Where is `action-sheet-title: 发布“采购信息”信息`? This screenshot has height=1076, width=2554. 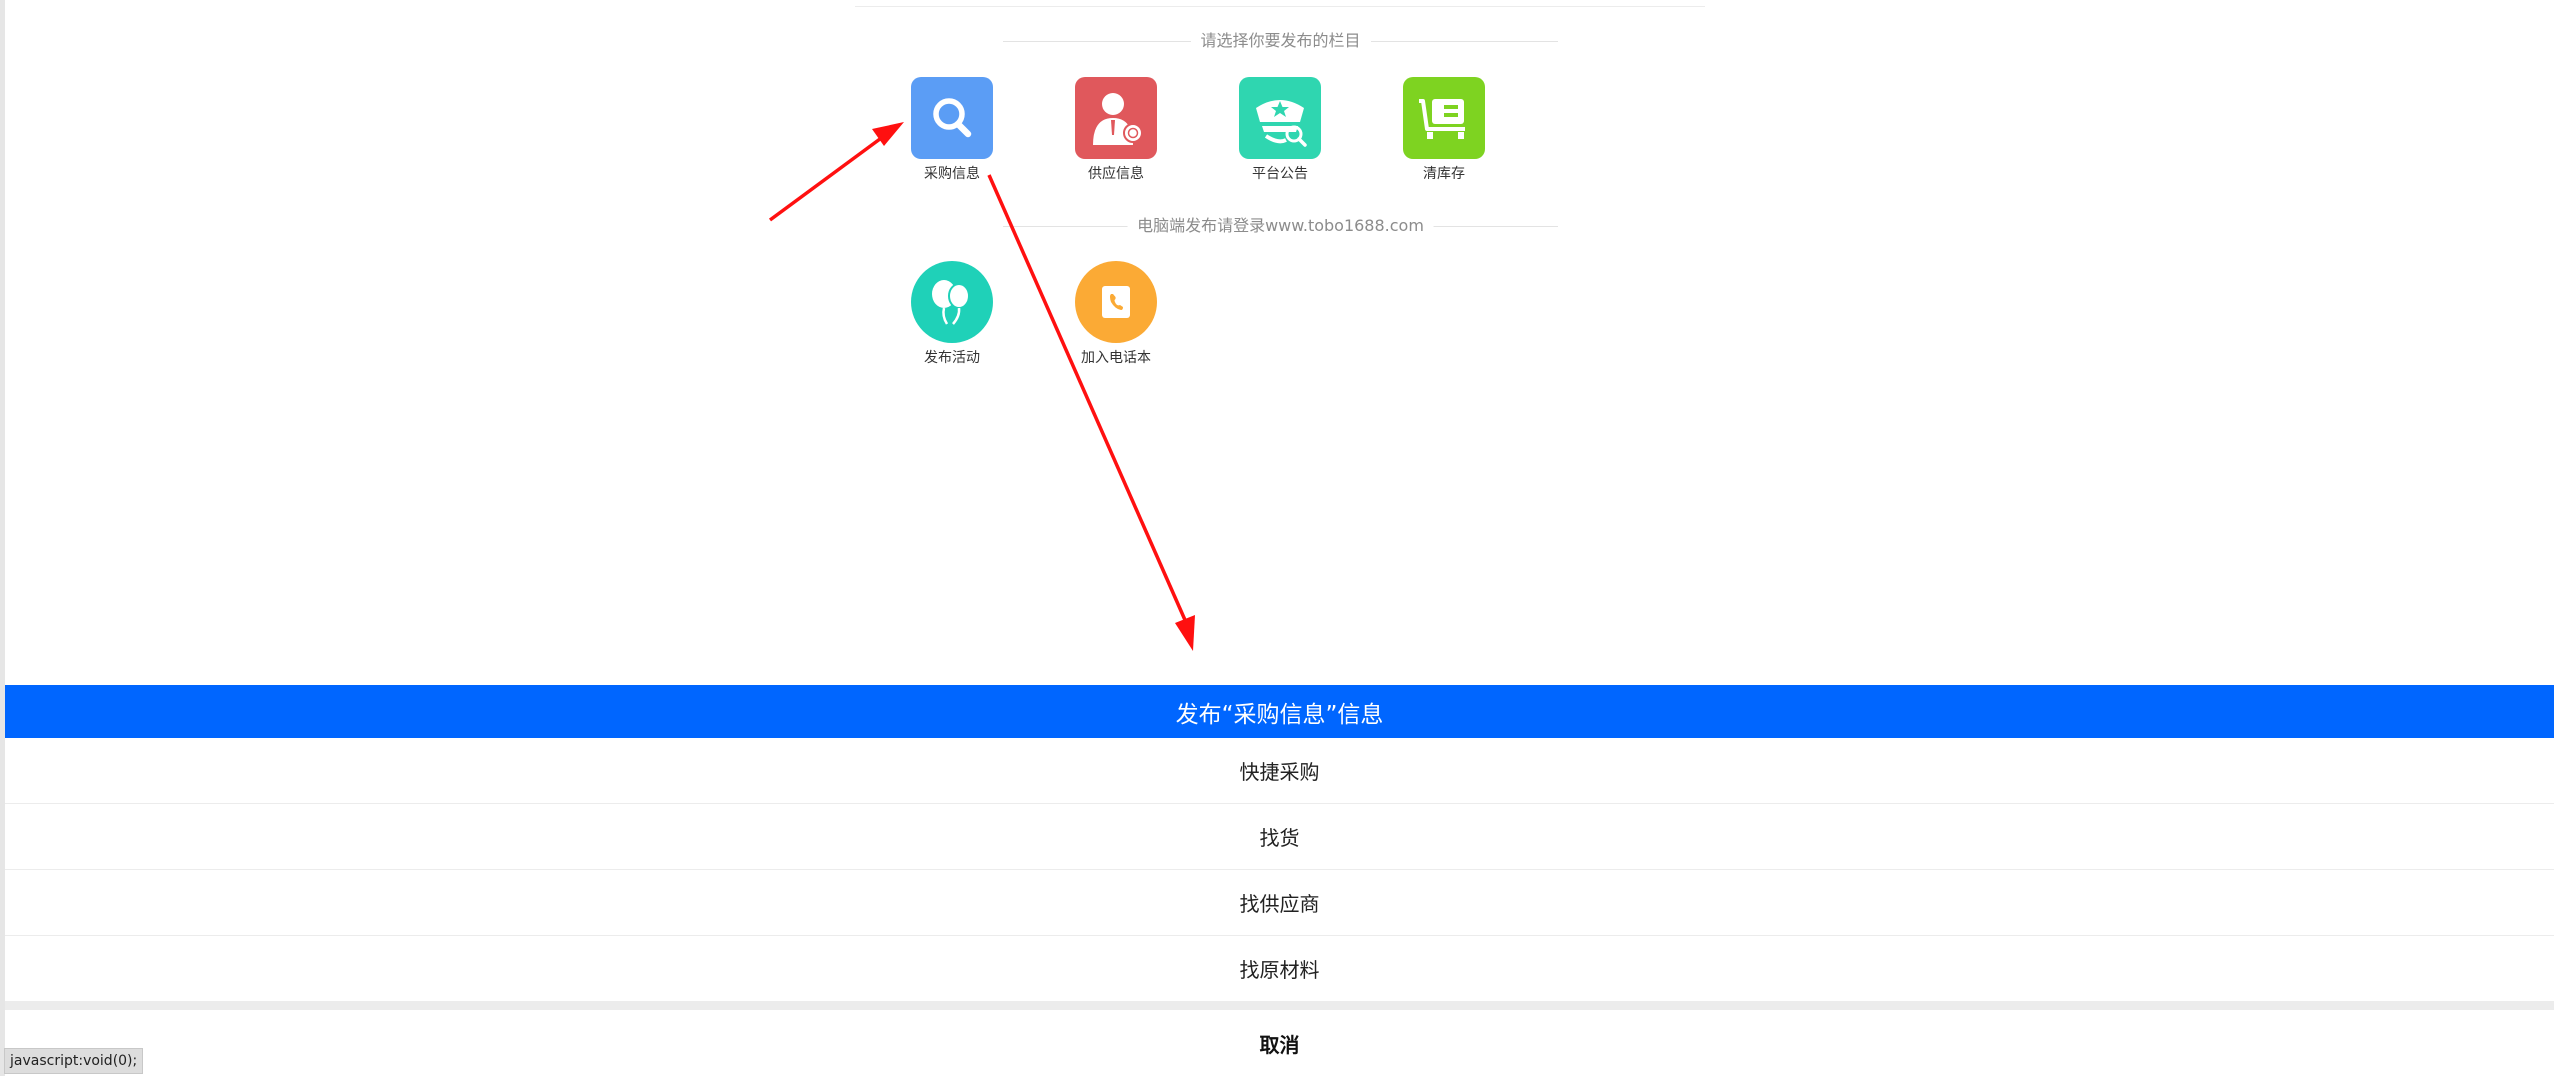 action-sheet-title: 发布“采购信息”信息 is located at coordinates (1279, 711).